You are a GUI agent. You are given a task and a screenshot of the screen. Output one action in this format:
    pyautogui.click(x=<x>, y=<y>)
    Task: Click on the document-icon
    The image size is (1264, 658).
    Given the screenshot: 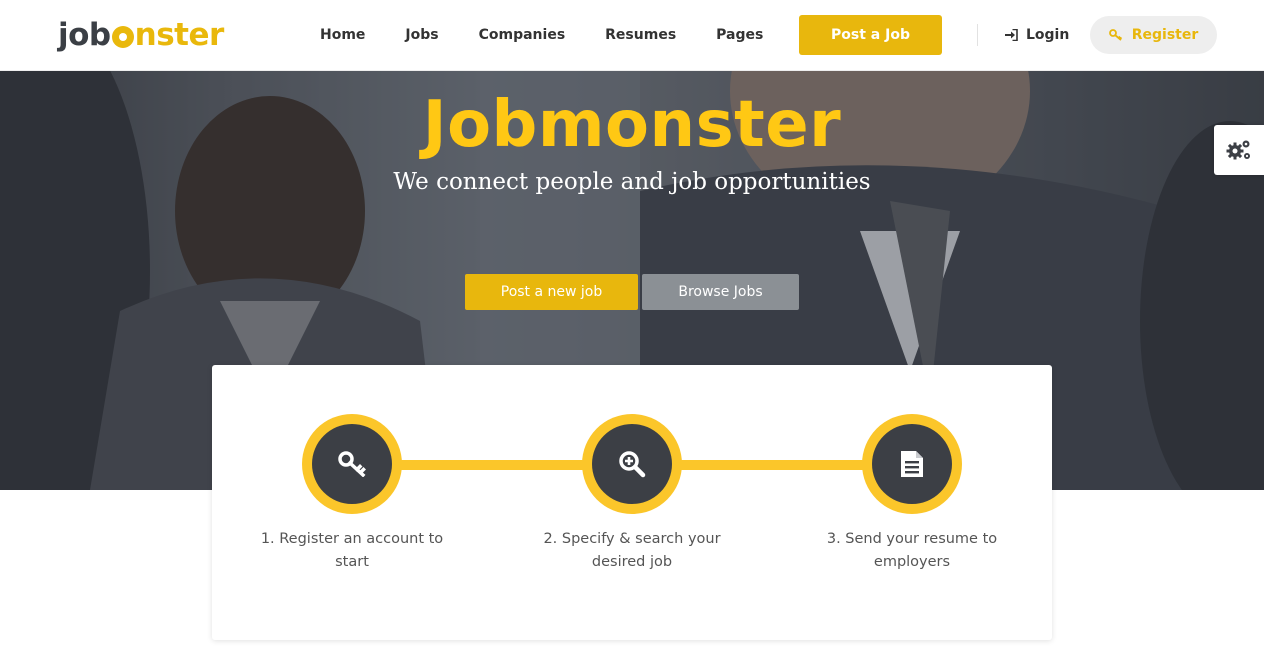 What is the action you would take?
    pyautogui.click(x=912, y=464)
    